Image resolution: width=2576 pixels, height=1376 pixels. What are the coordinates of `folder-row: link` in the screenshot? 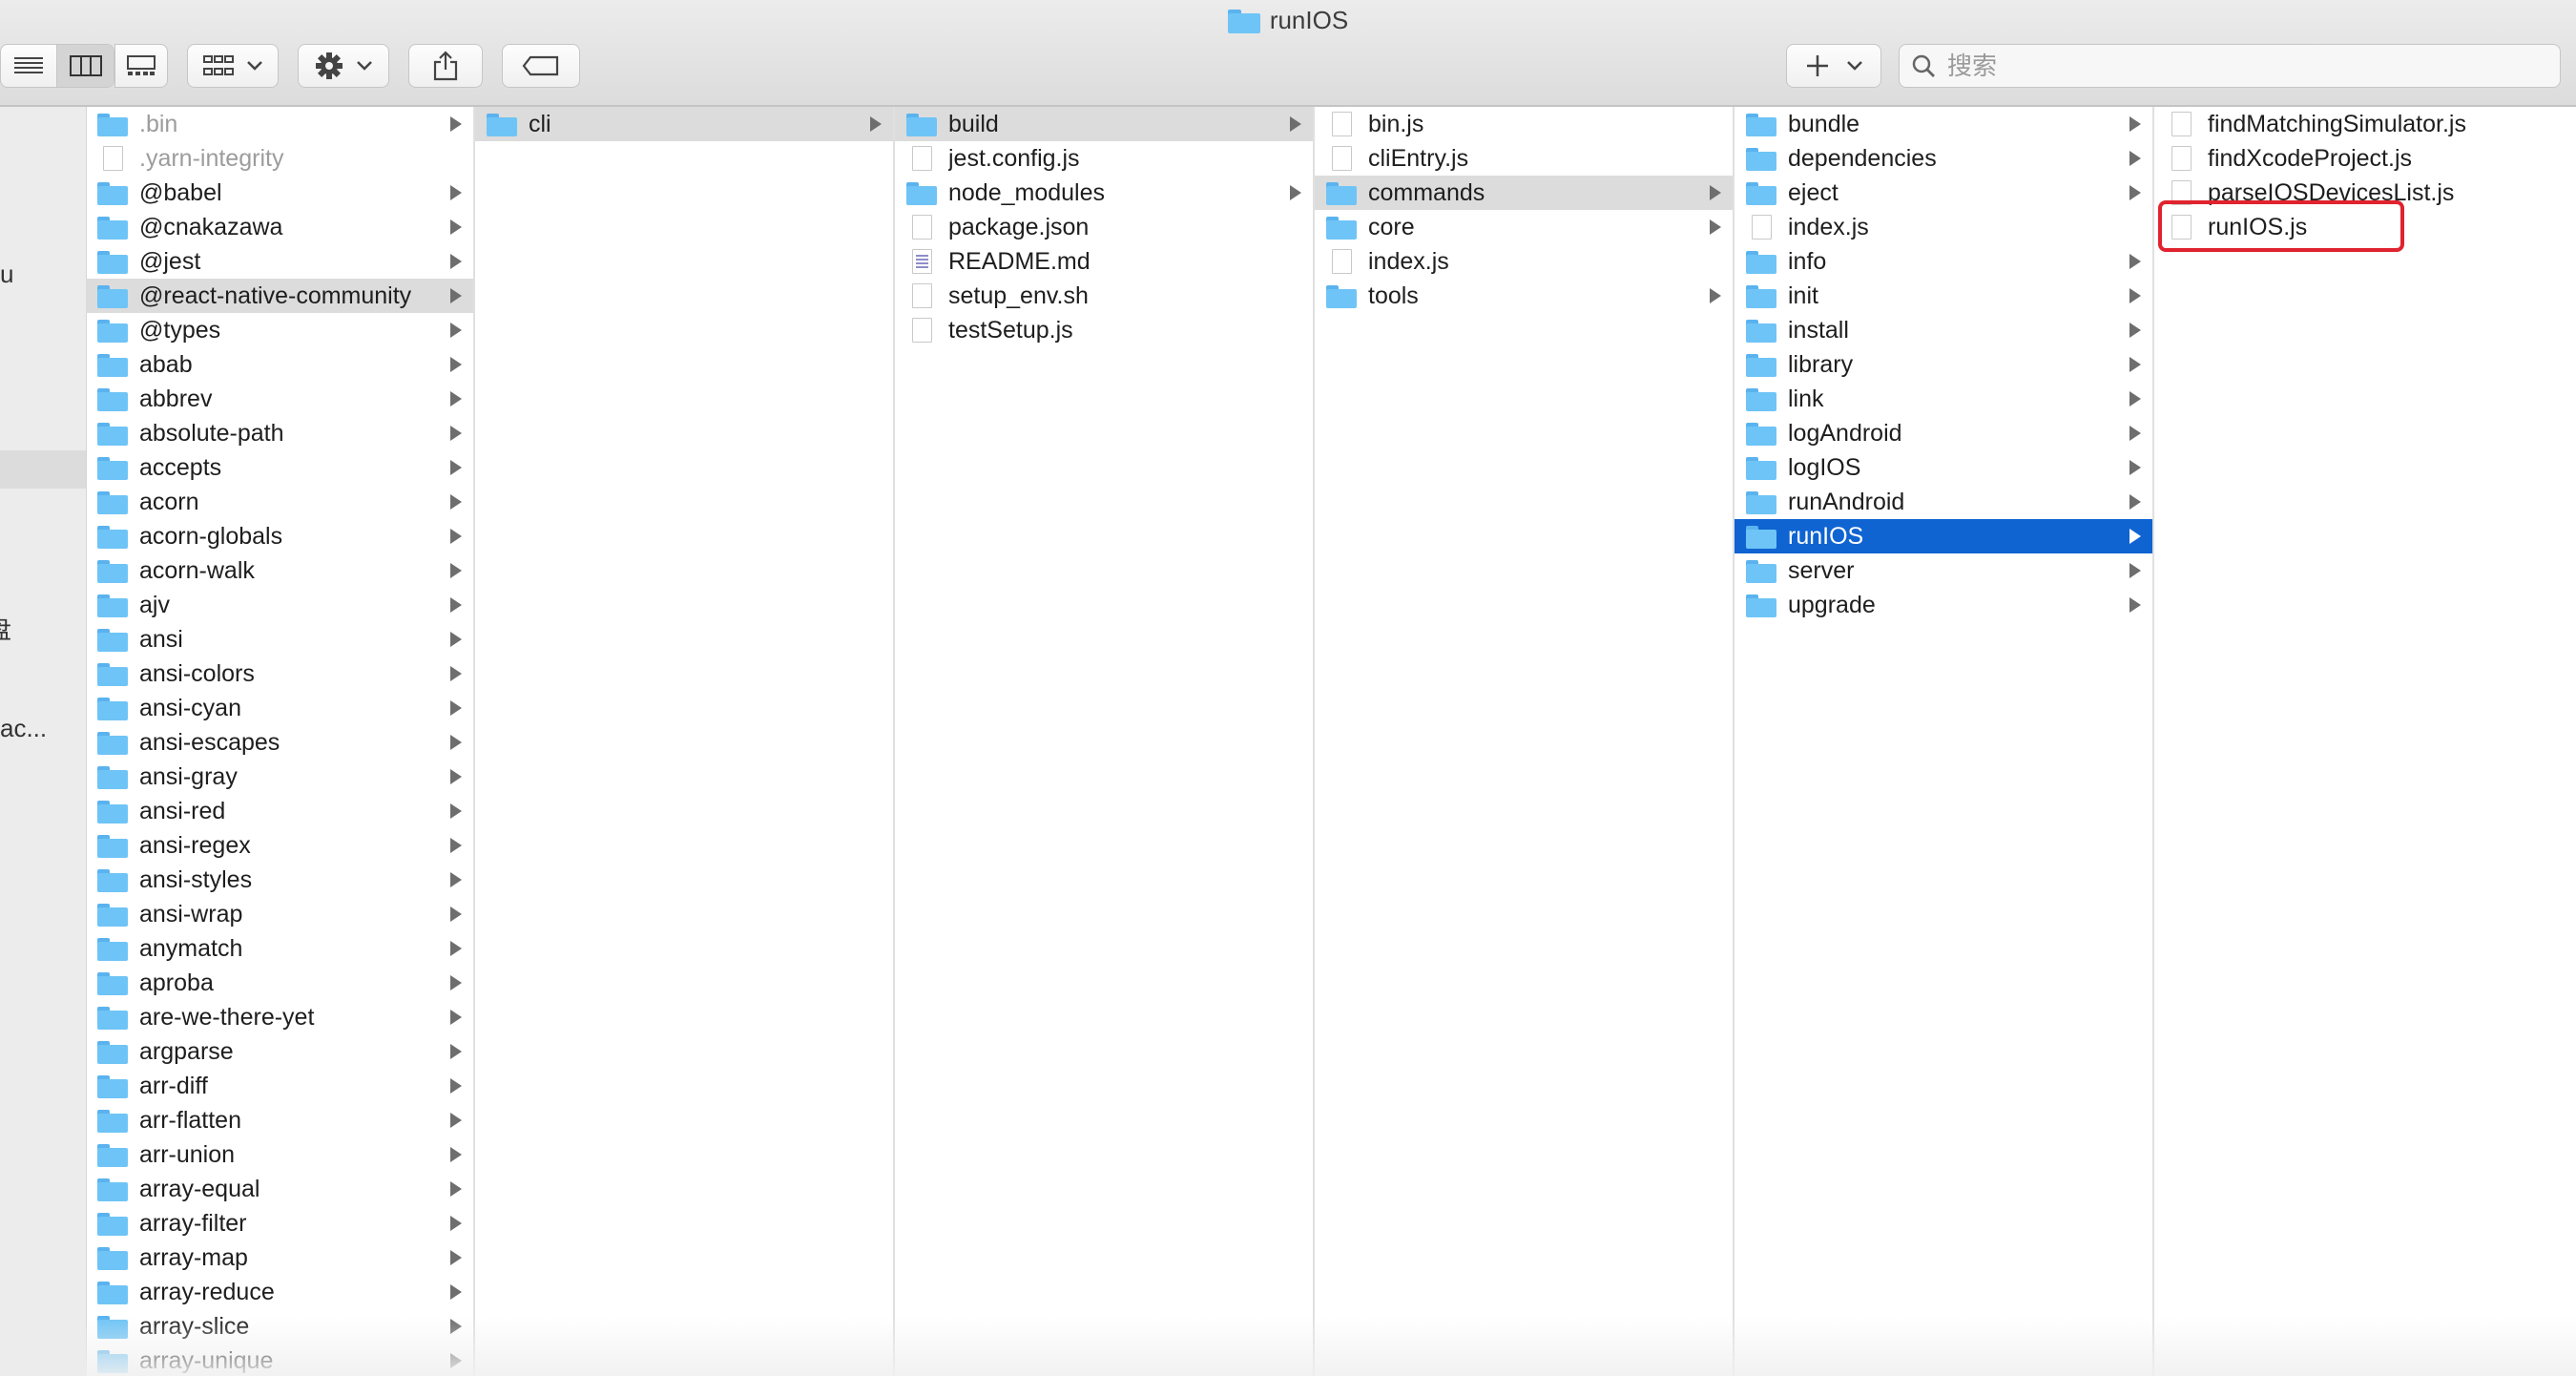 It's located at (1943, 399).